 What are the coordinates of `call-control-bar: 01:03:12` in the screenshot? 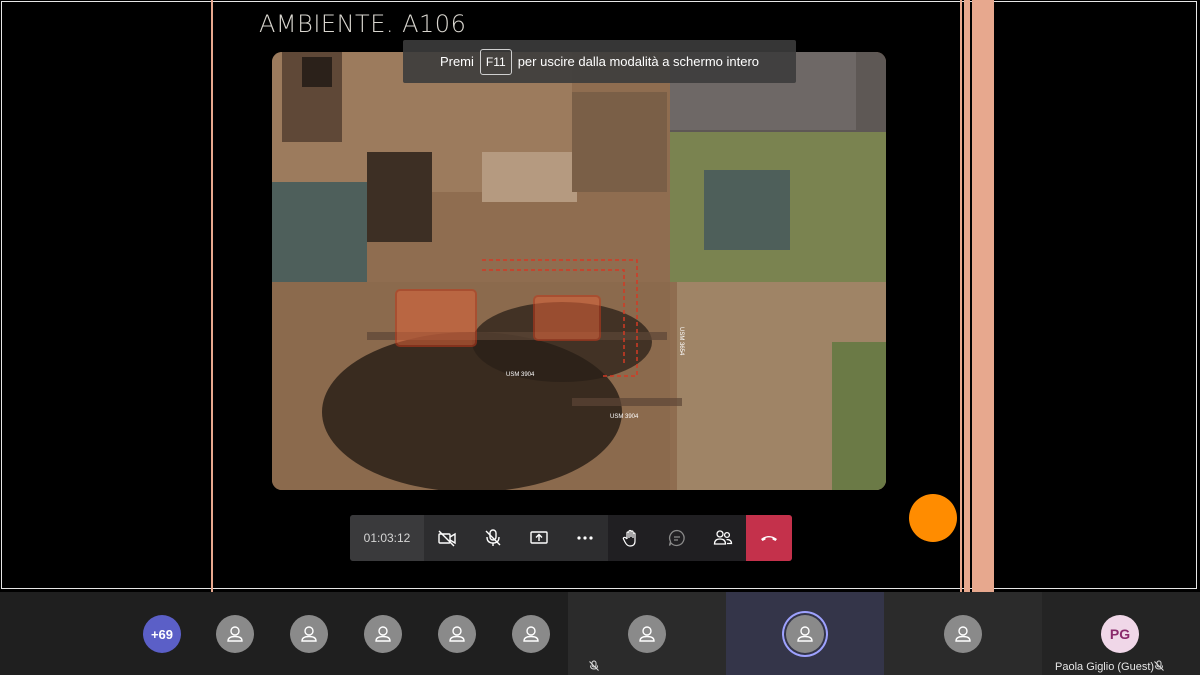 It's located at (571, 538).